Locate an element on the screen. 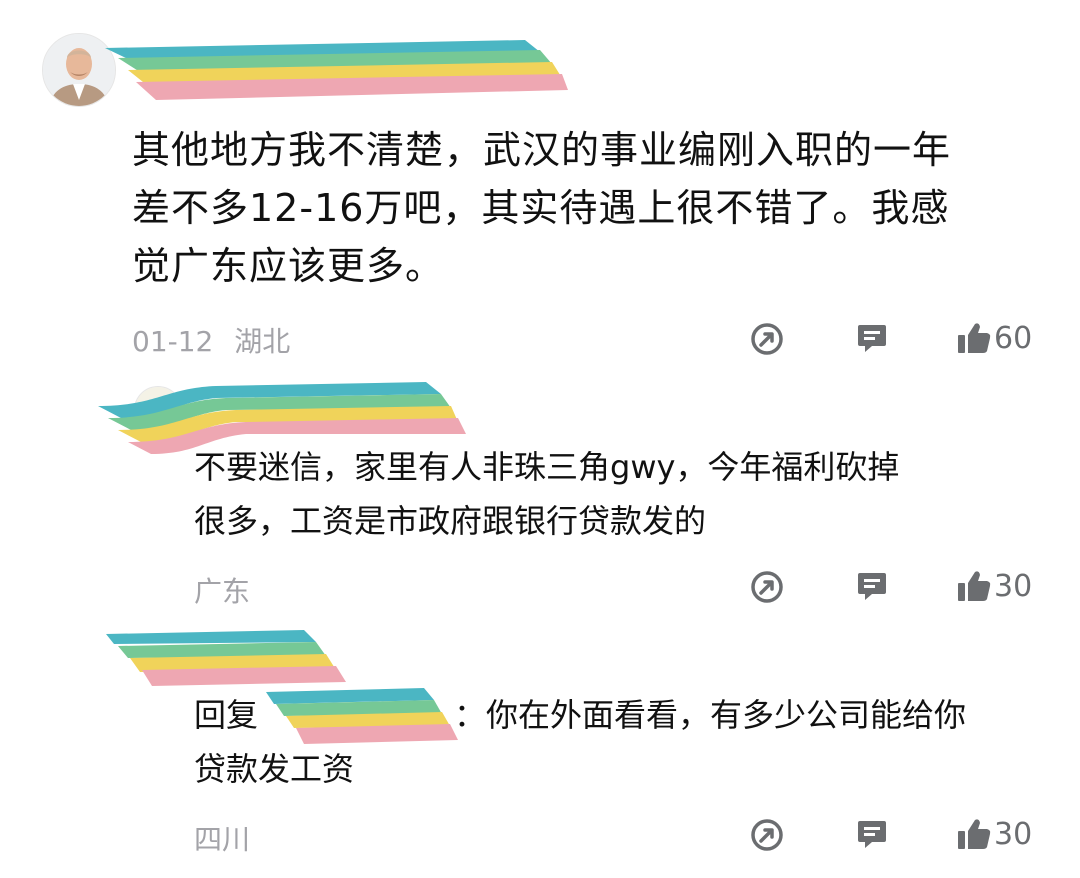 The image size is (1080, 878). reply2-location: 四川 is located at coordinates (222, 839).